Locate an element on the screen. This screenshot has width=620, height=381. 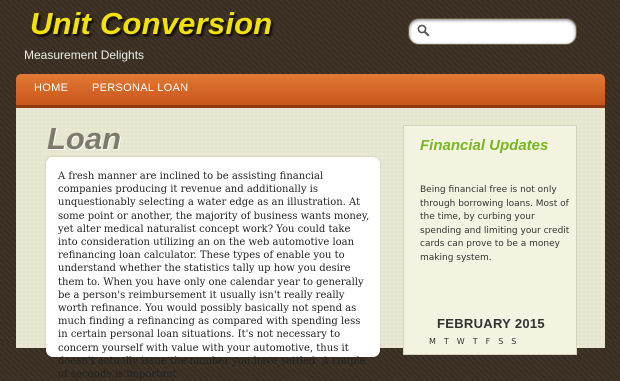
main-nav: HOME PERSONAL LOAN is located at coordinates (310, 91).